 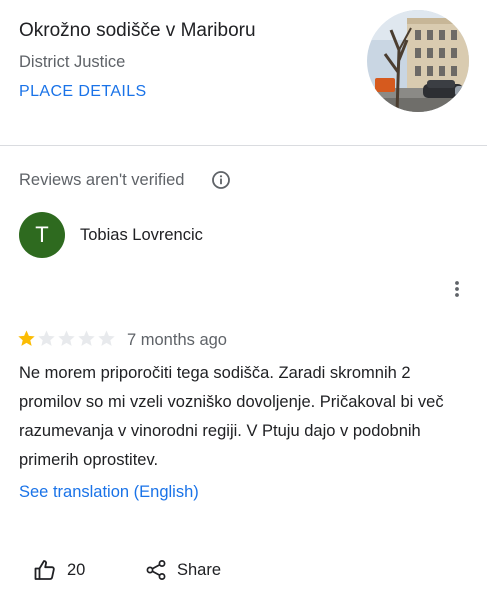 What do you see at coordinates (76, 569) in the screenshot?
I see `like-count: 20` at bounding box center [76, 569].